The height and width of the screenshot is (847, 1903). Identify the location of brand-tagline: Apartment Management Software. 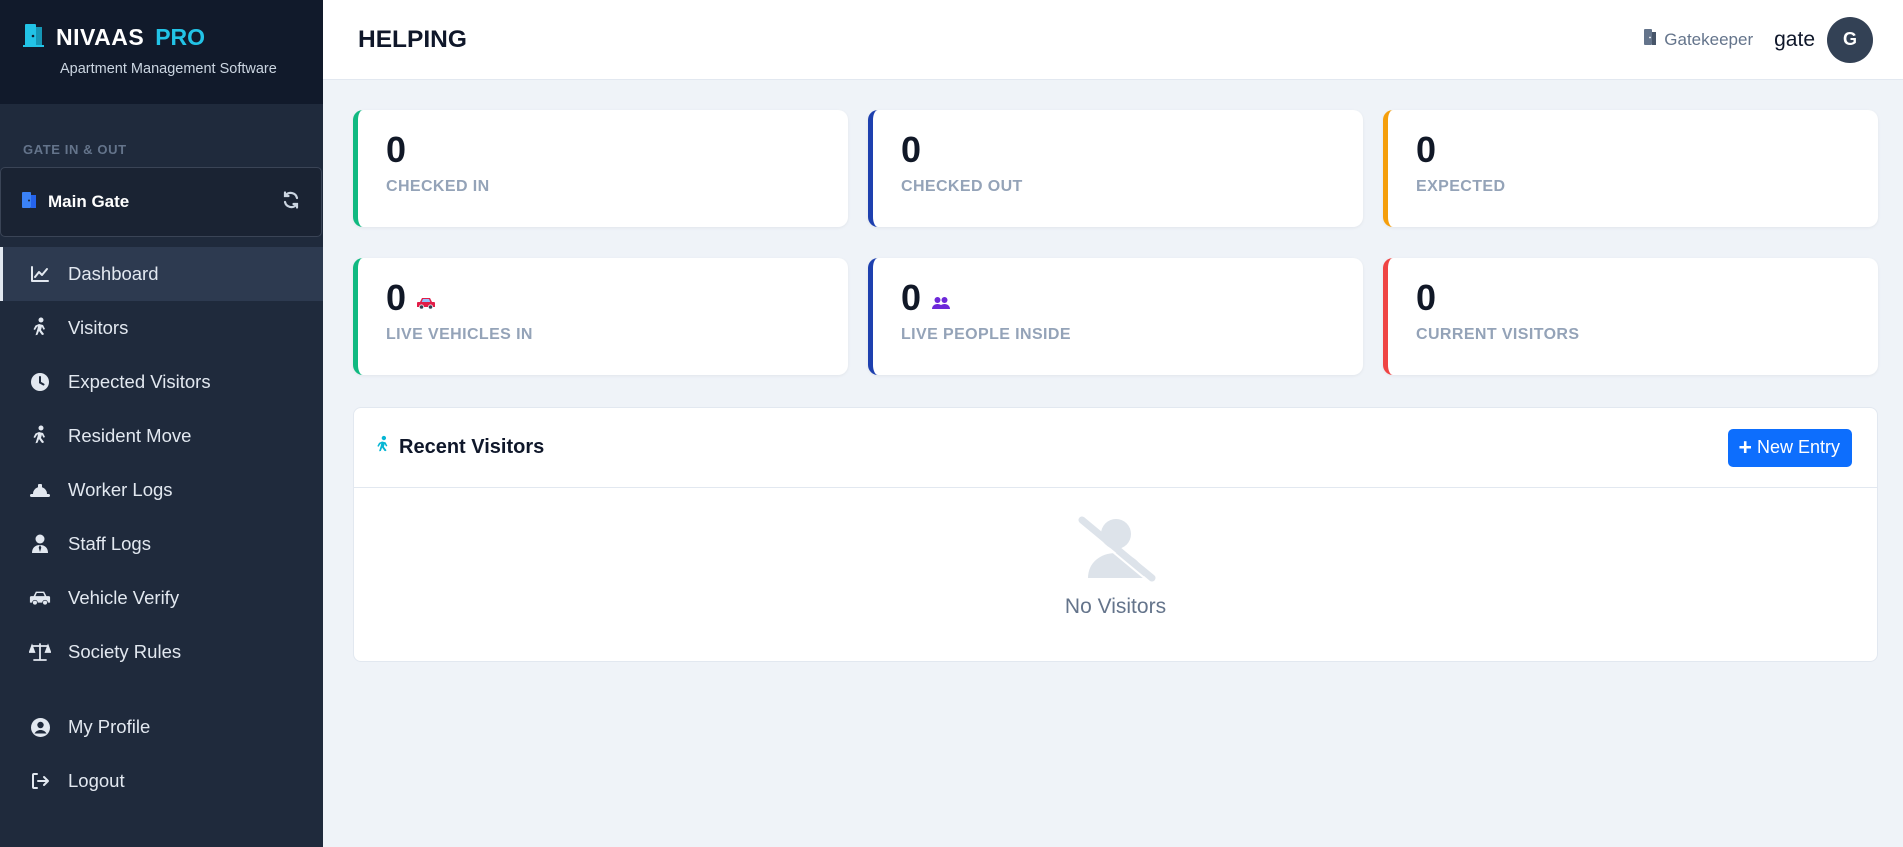
(168, 69).